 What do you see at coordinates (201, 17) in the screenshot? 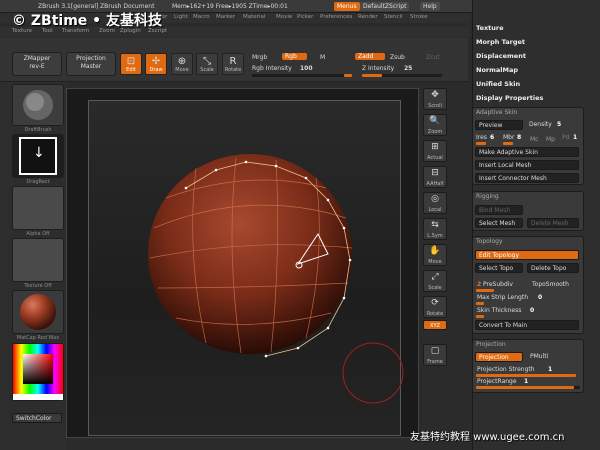
I see `menu-macro: Macro` at bounding box center [201, 17].